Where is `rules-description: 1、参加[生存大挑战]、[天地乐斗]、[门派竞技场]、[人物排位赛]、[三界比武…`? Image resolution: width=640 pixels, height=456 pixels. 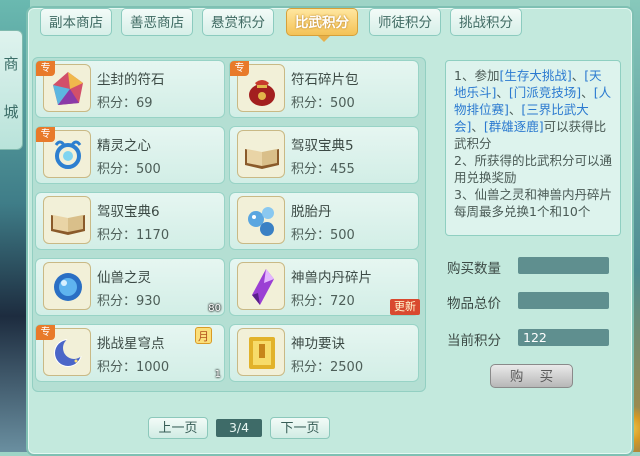 rules-description: 1、参加[生存大挑战]、[天地乐斗]、[门派竞技场]、[人物排位赛]、[三界比武… is located at coordinates (533, 148).